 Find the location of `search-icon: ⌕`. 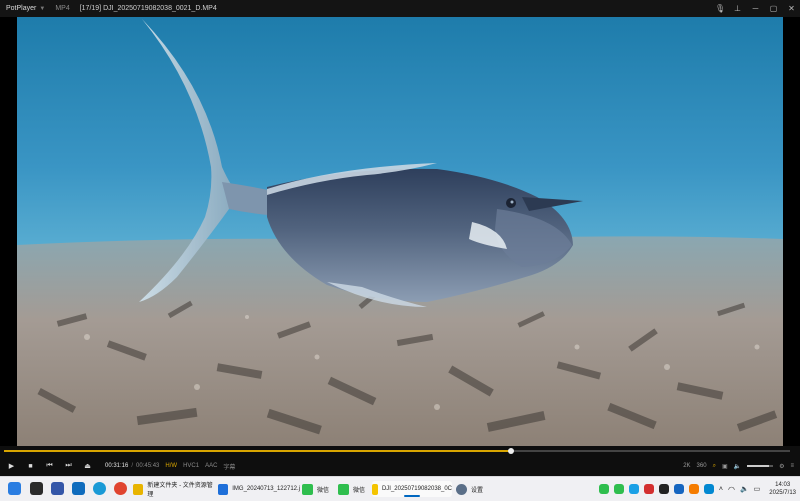

search-icon: ⌕ is located at coordinates (714, 466).